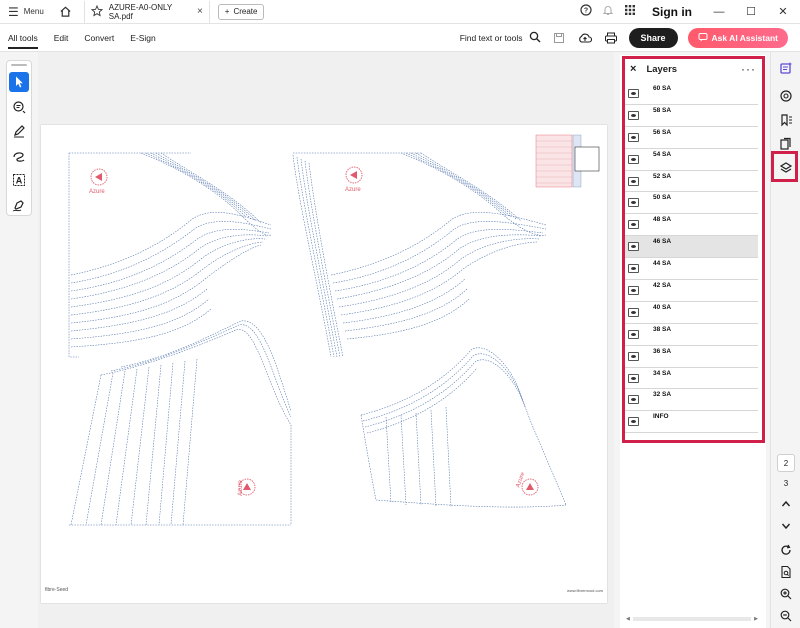 The height and width of the screenshot is (628, 800). What do you see at coordinates (786, 96) in the screenshot?
I see `comments-panel-icon` at bounding box center [786, 96].